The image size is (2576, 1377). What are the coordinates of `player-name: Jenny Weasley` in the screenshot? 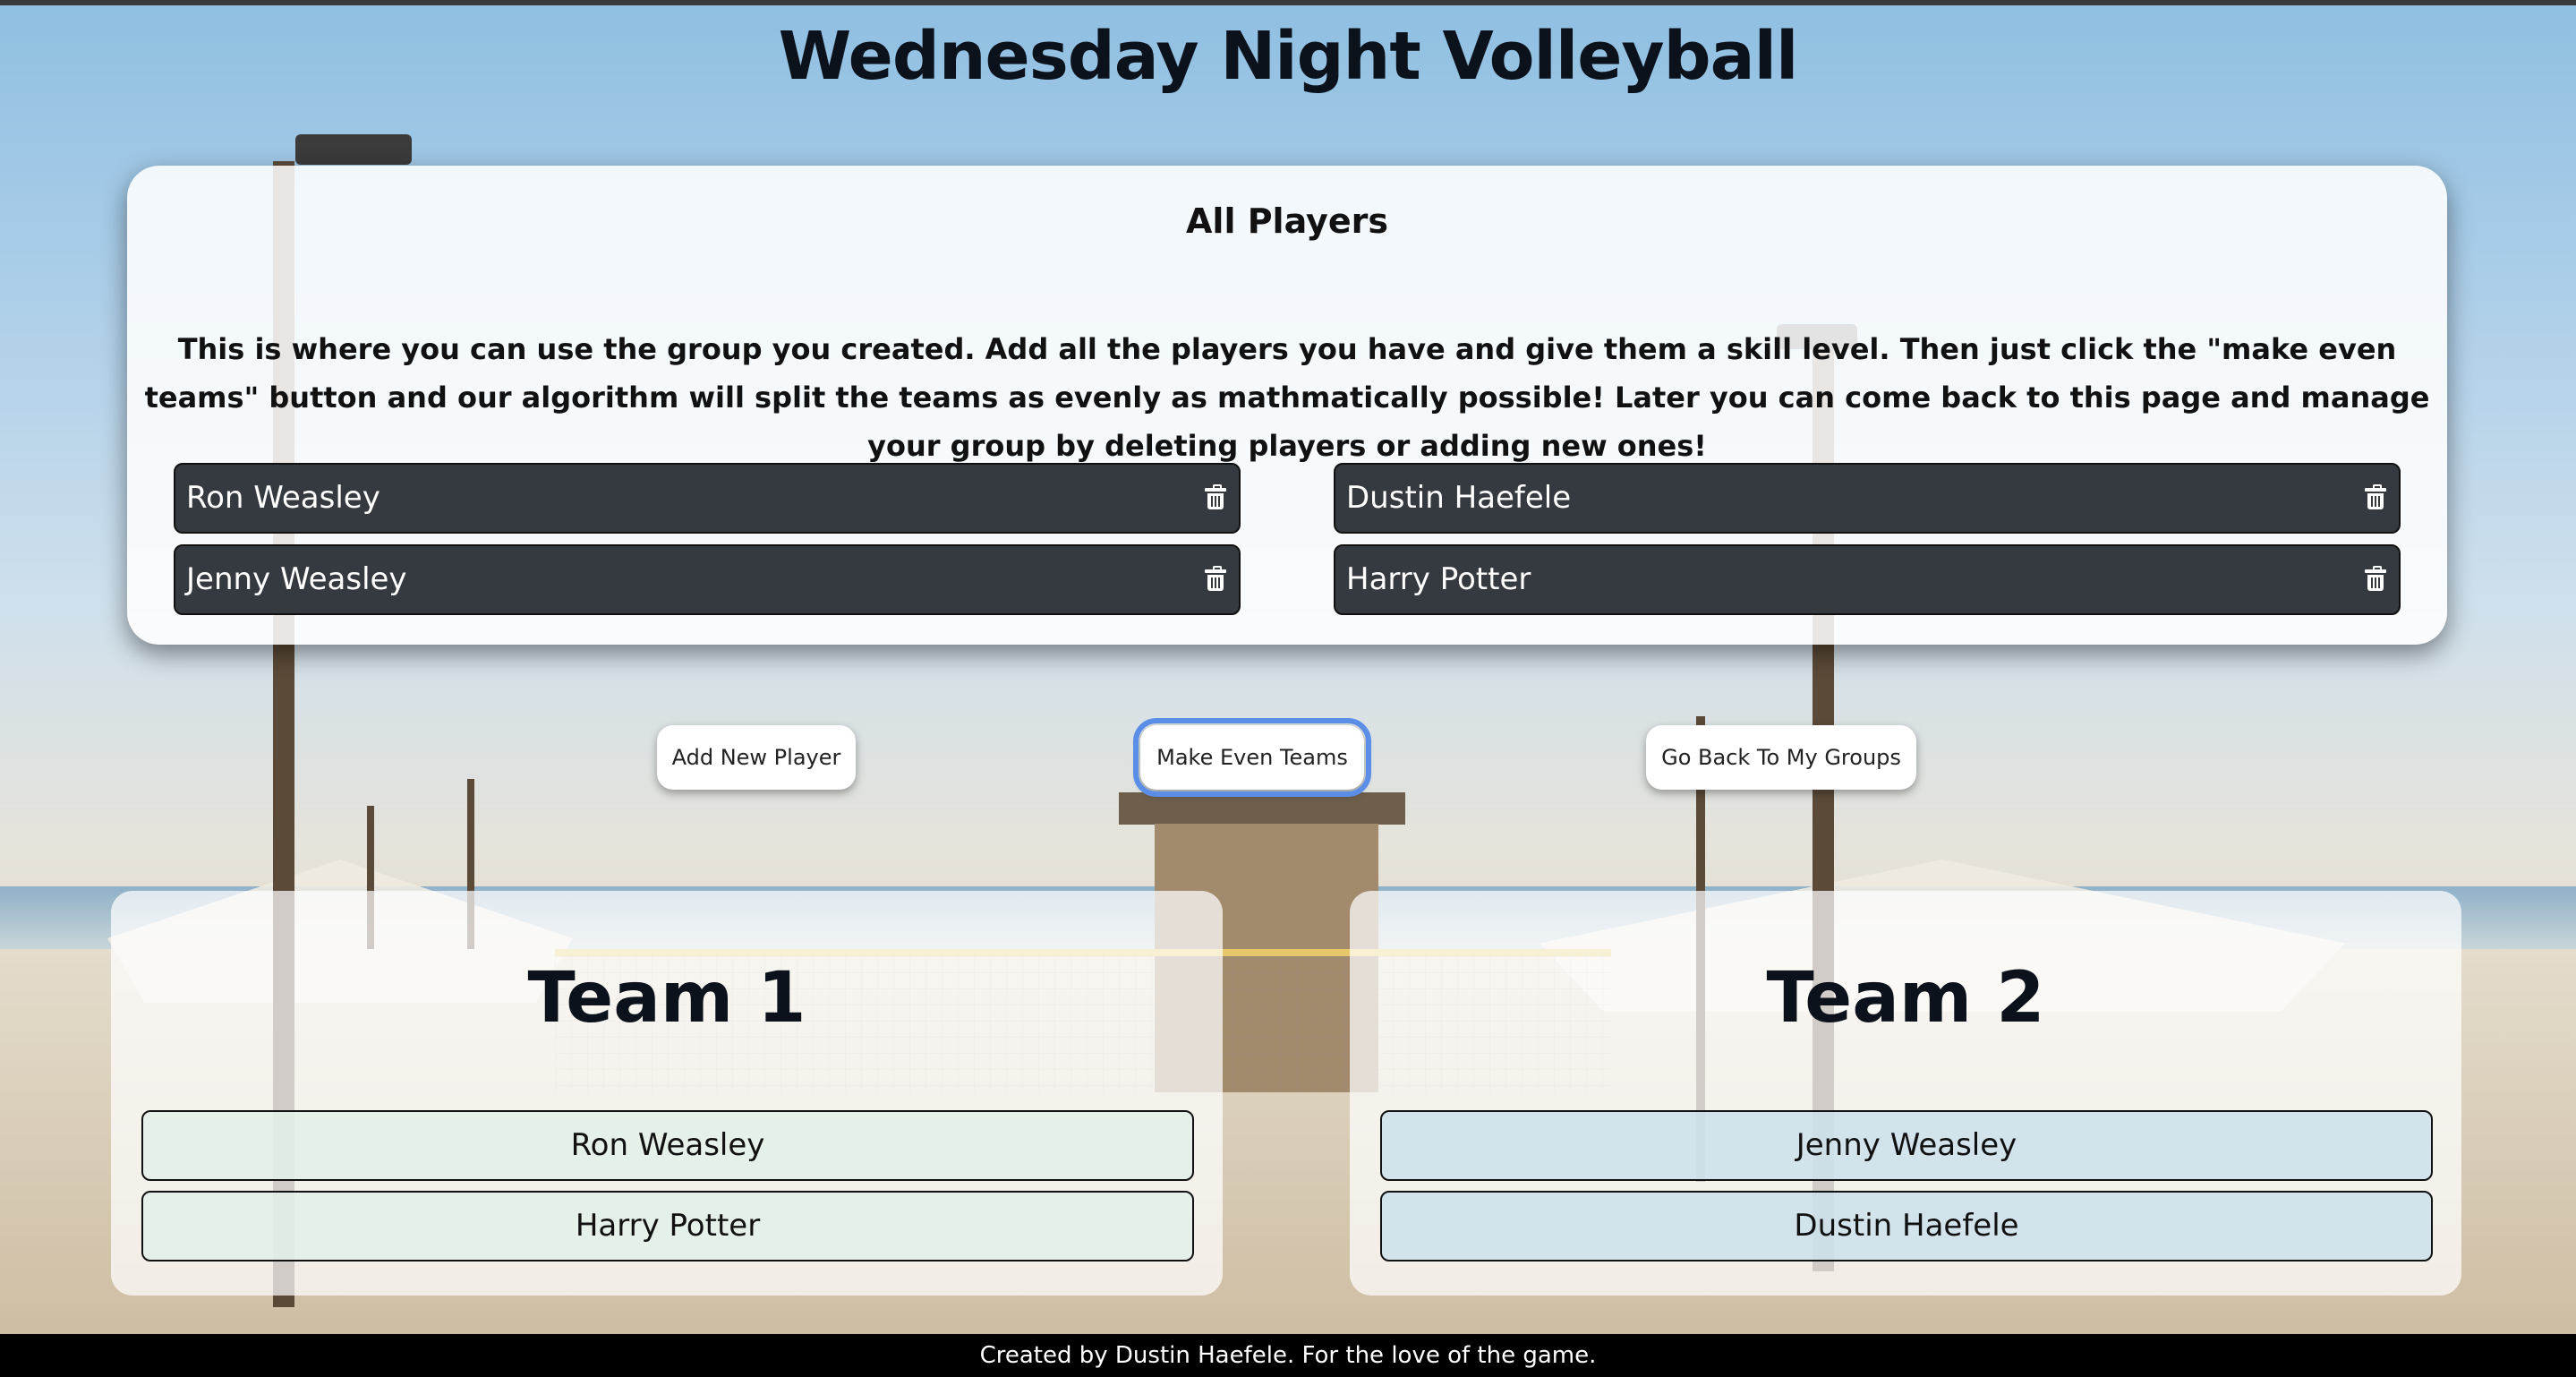 It's located at (296, 579).